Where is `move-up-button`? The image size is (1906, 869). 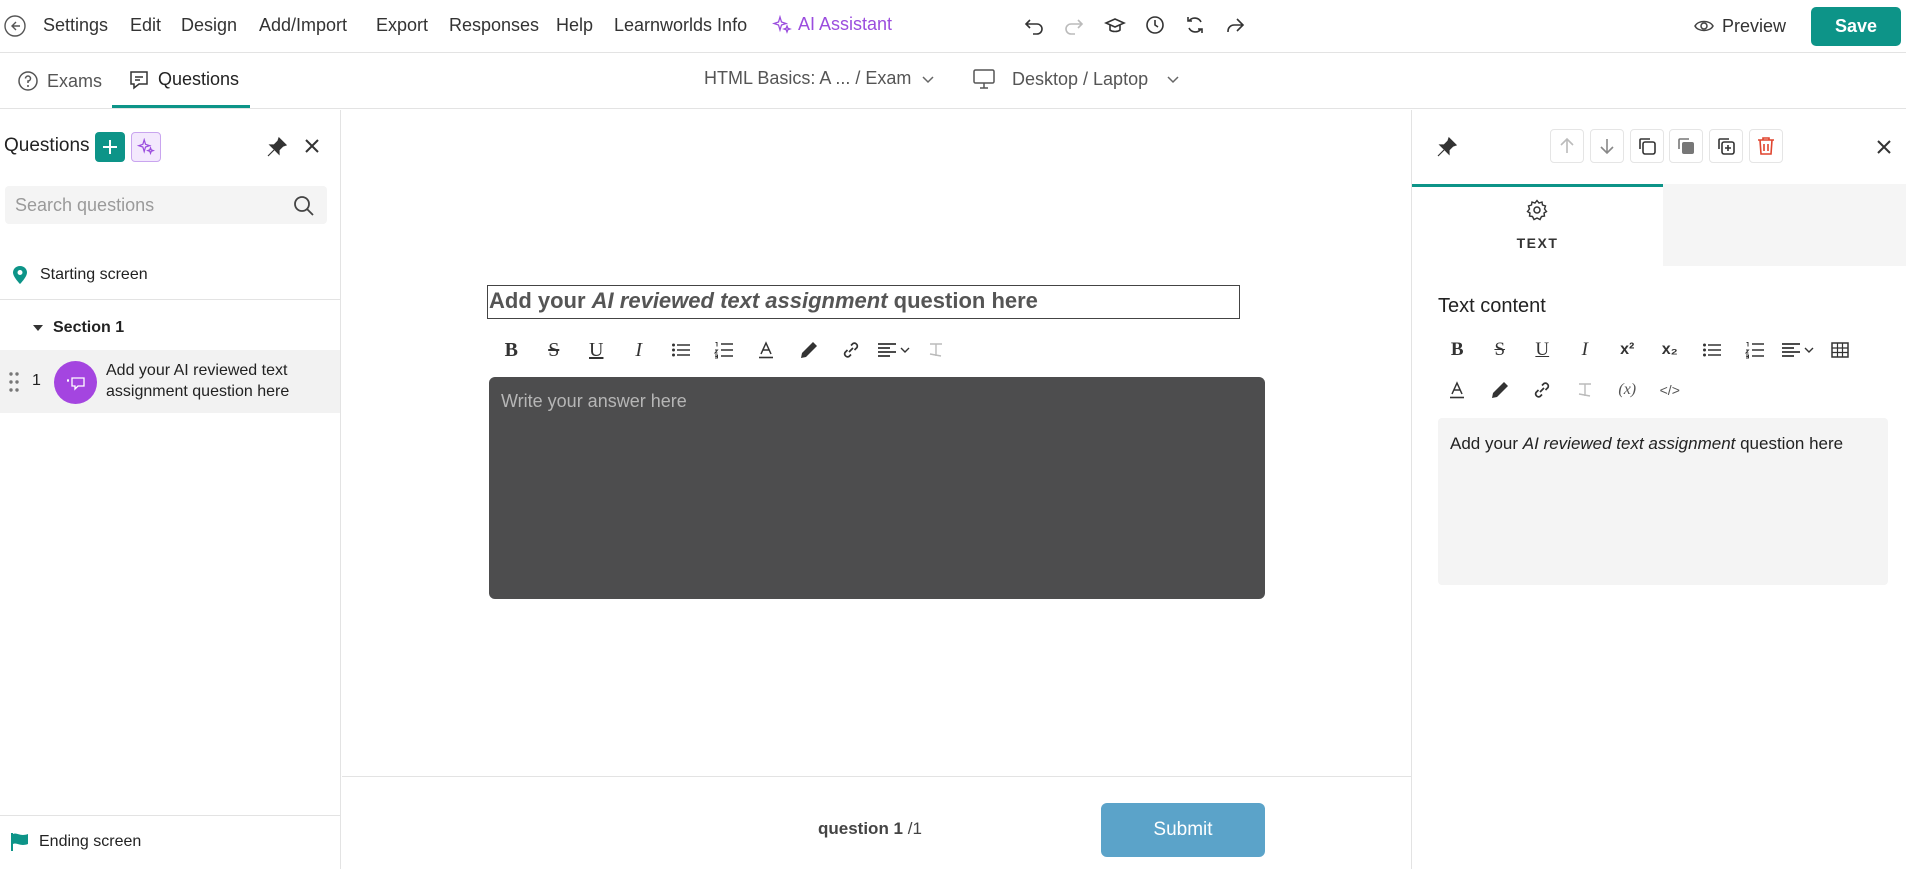 move-up-button is located at coordinates (1567, 146).